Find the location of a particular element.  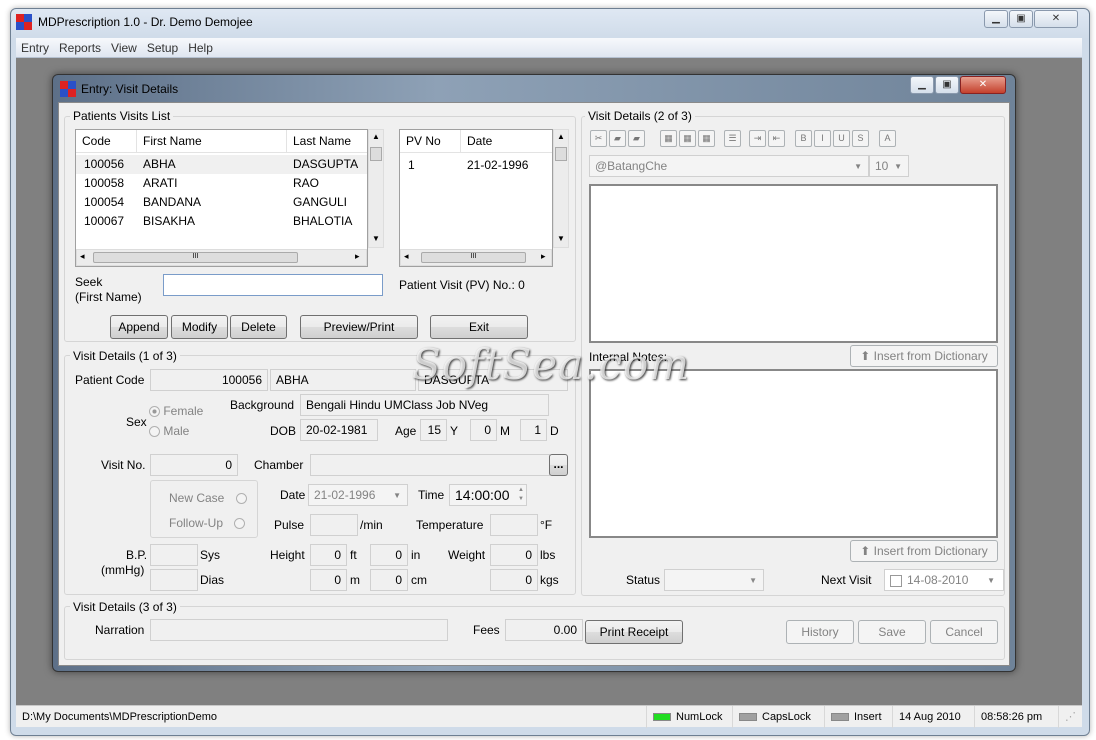

narration-field is located at coordinates (299, 630).